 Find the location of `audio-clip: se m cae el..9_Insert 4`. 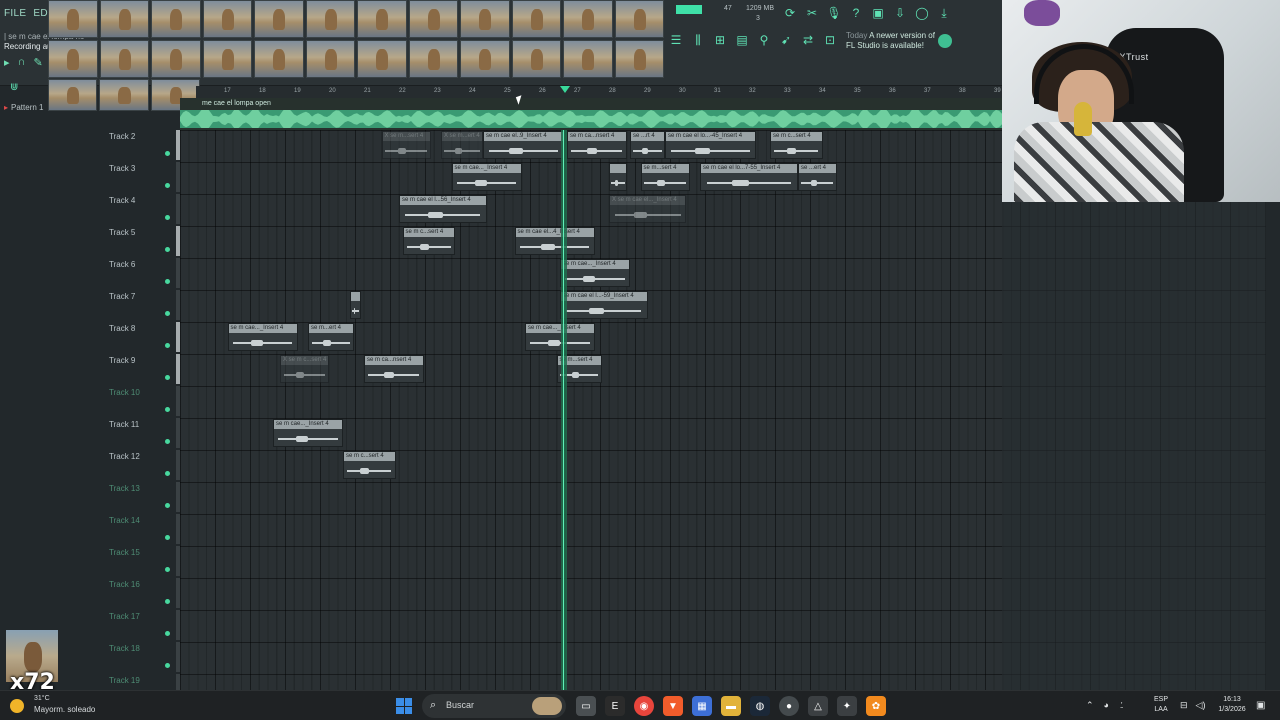

audio-clip: se m cae el..9_Insert 4 is located at coordinates (523, 145).